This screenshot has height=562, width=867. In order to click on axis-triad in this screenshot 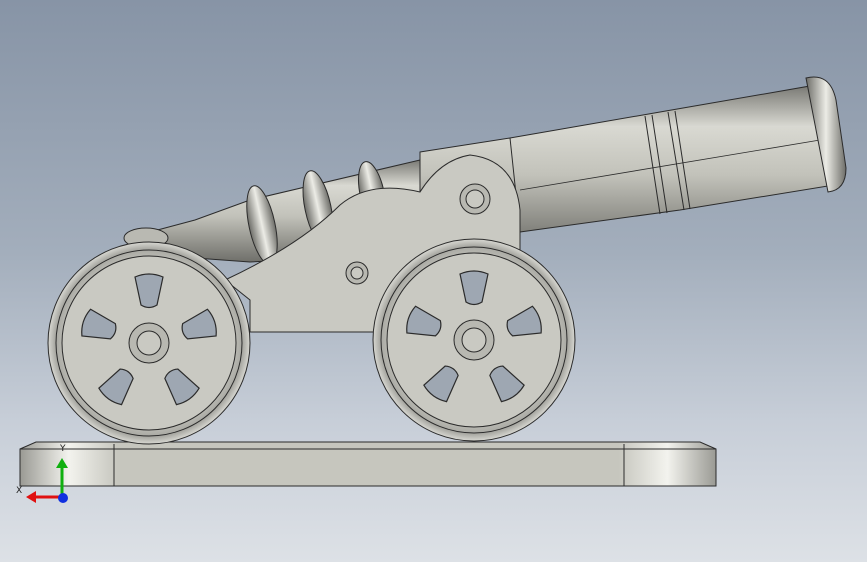, I will do `click(47, 480)`.